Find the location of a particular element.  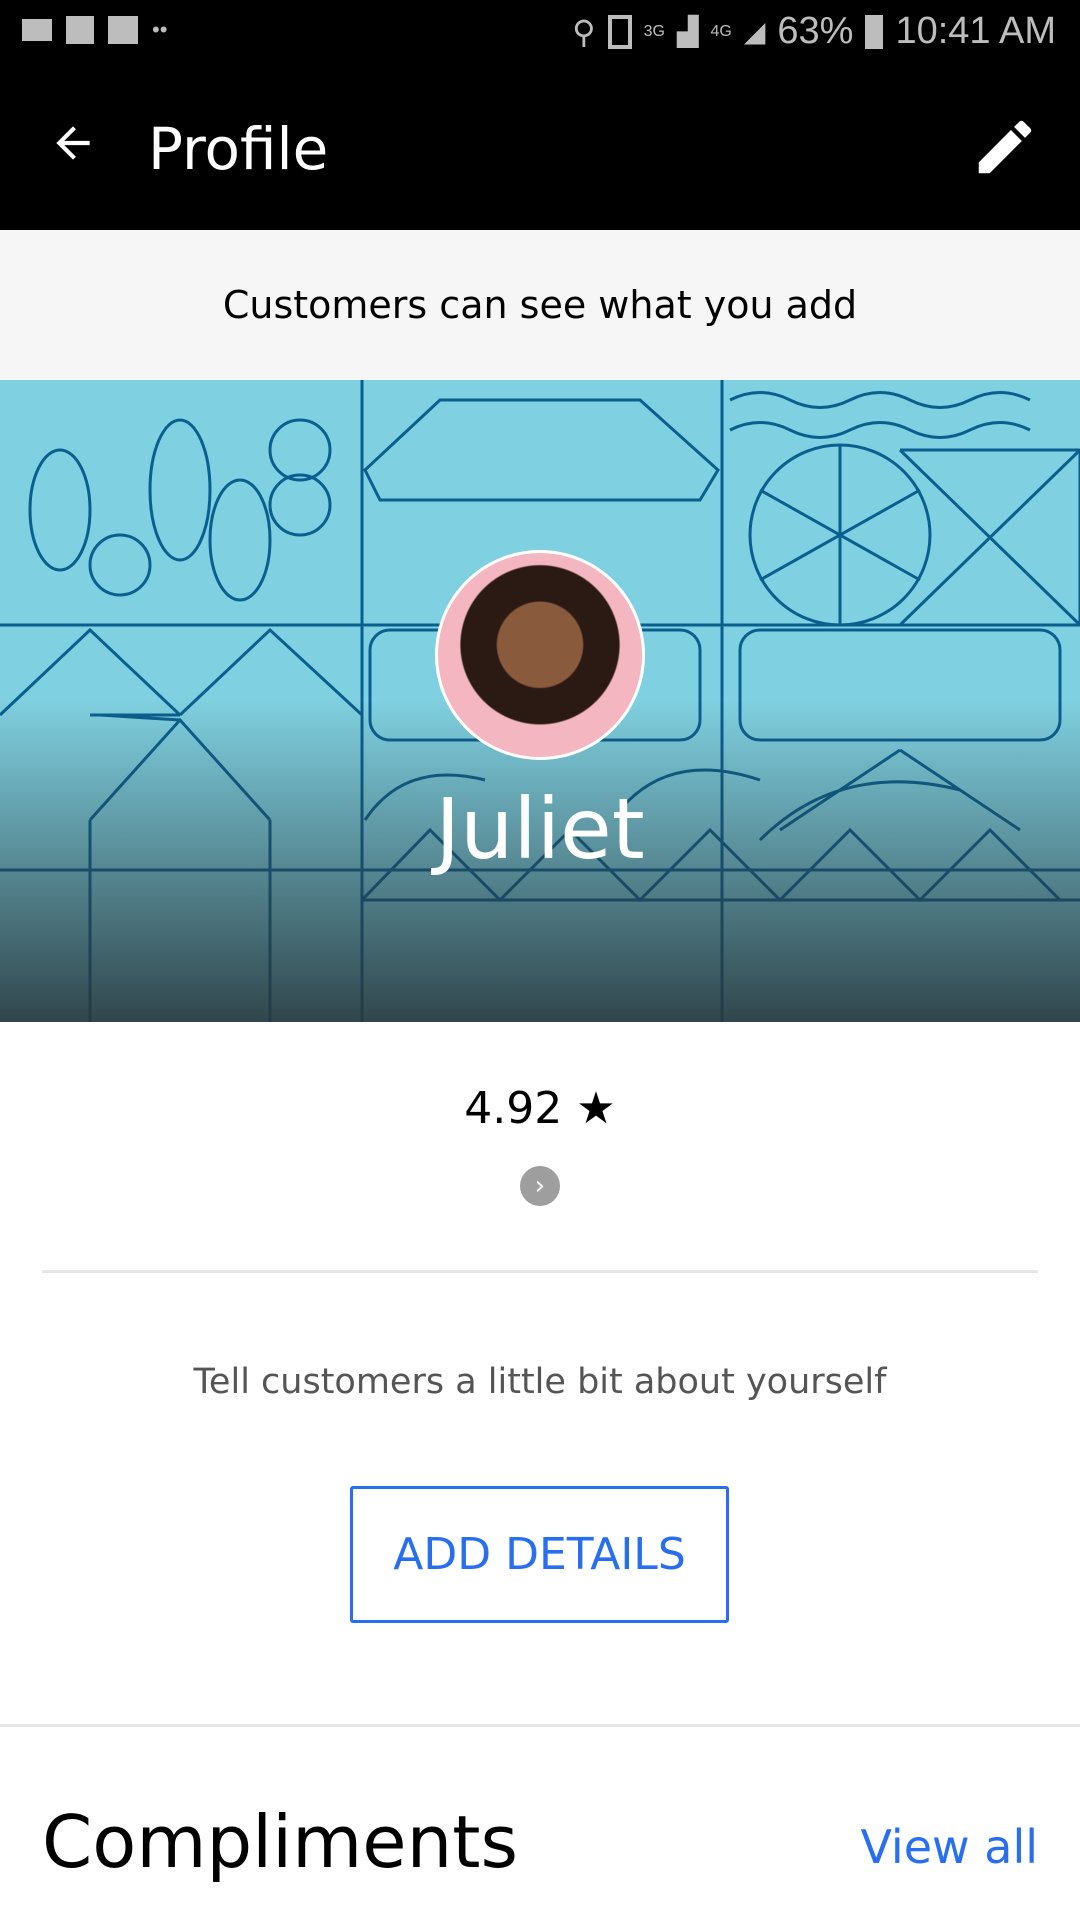

more-notifications-icon: •• is located at coordinates (160, 29).